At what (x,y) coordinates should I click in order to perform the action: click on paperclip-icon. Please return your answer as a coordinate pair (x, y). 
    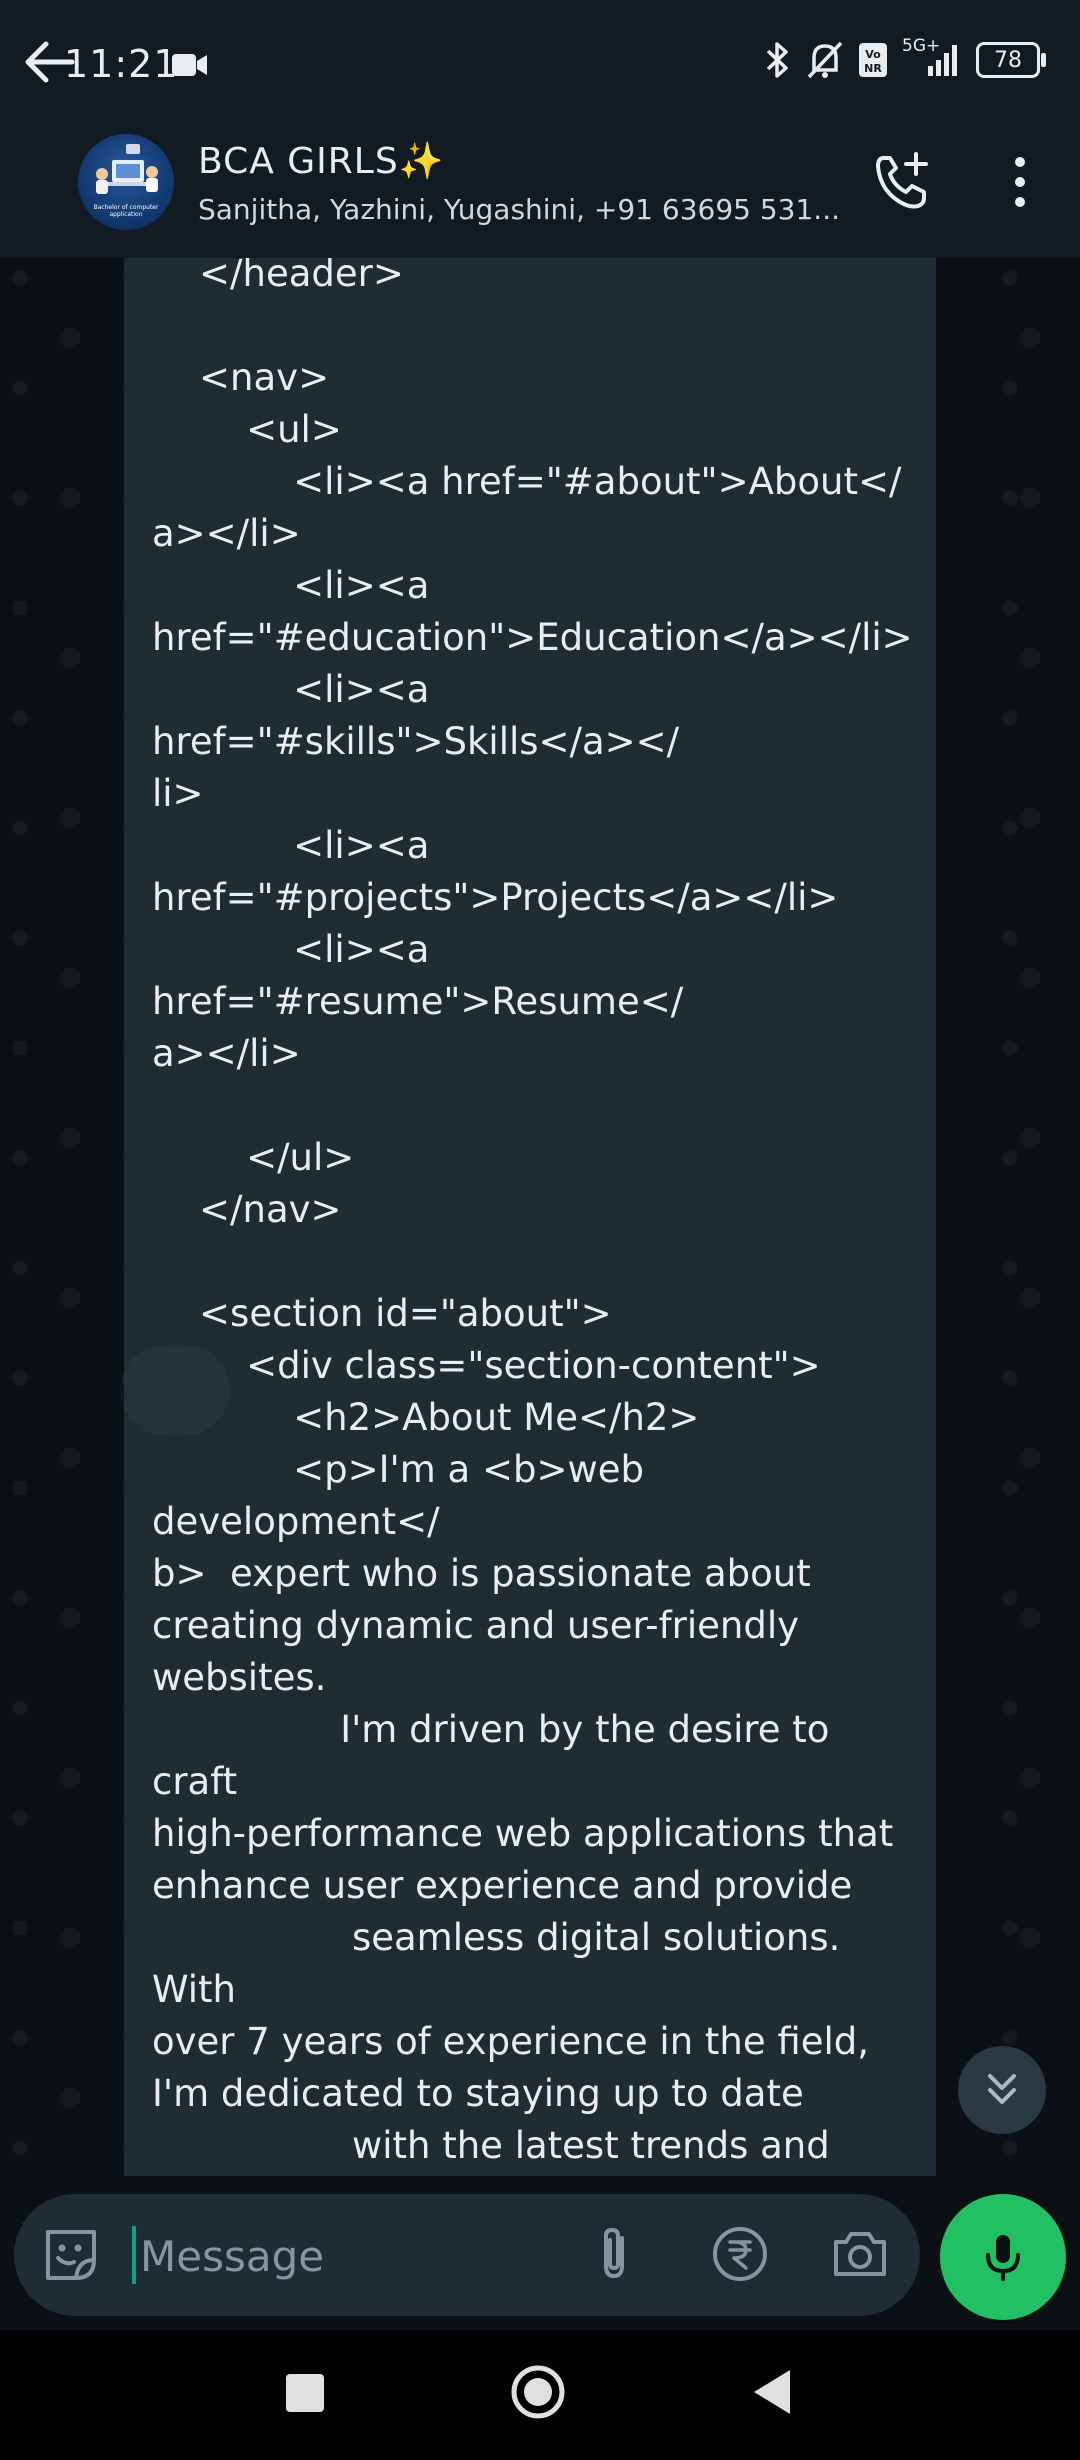
    Looking at the image, I should click on (614, 2254).